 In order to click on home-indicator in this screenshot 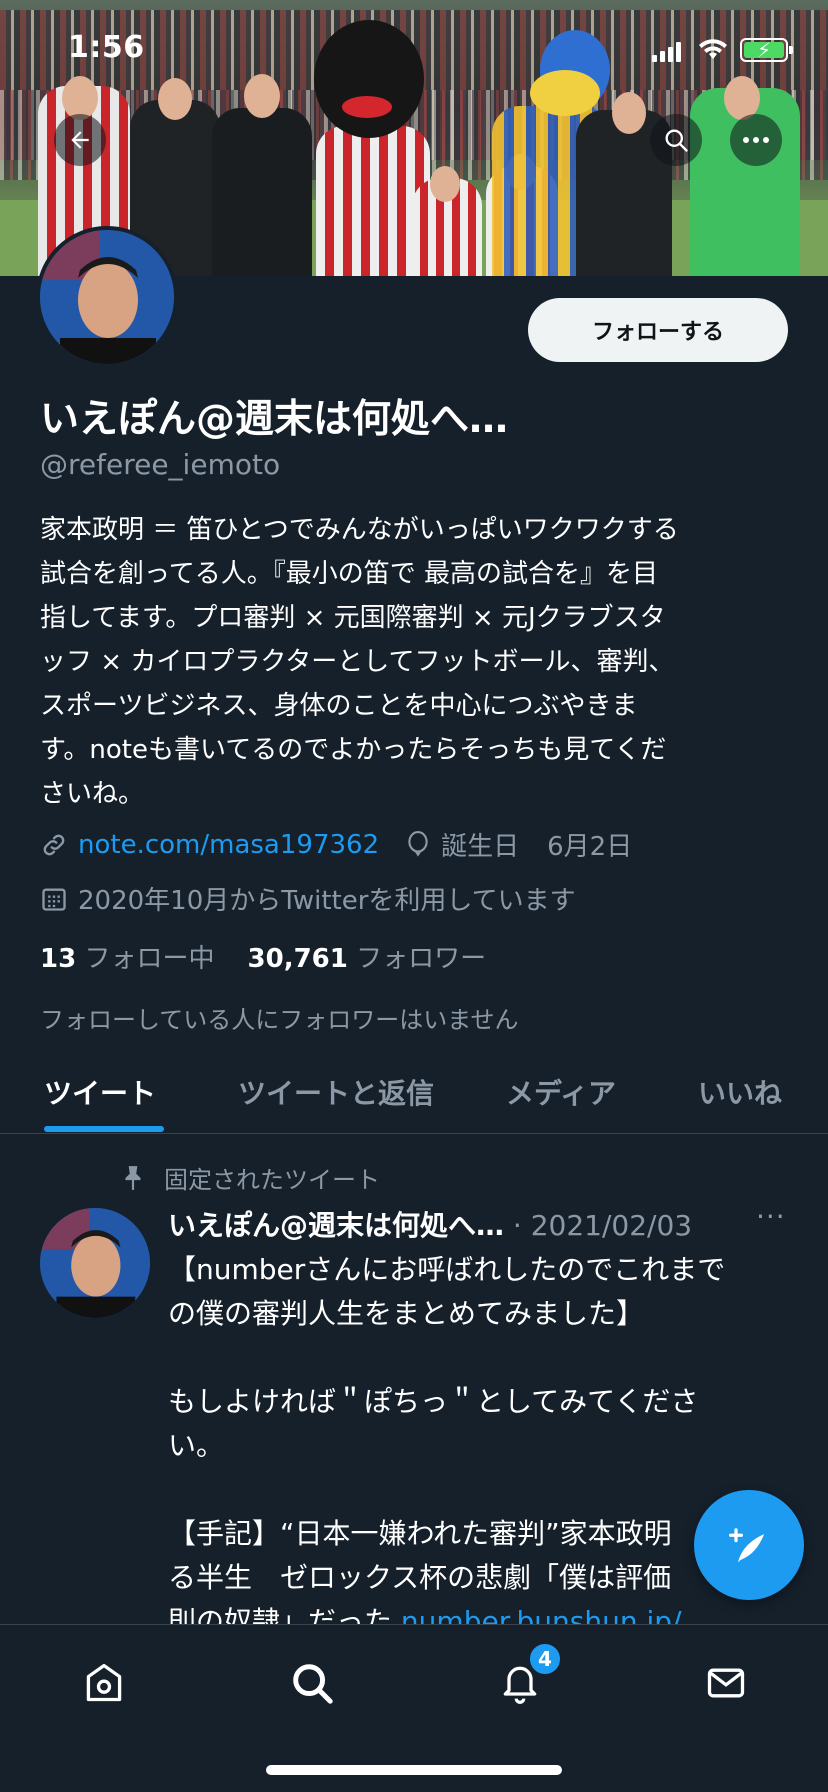, I will do `click(414, 1770)`.